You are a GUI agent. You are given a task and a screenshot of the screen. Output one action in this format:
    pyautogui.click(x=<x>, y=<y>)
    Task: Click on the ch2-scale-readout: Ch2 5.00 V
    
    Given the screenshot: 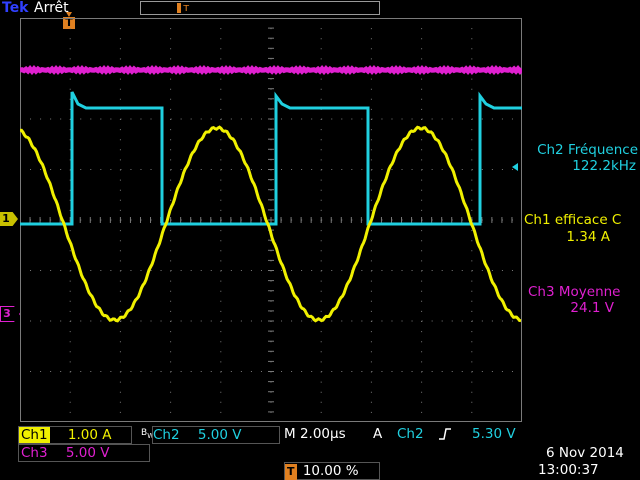 What is the action you would take?
    pyautogui.click(x=216, y=435)
    